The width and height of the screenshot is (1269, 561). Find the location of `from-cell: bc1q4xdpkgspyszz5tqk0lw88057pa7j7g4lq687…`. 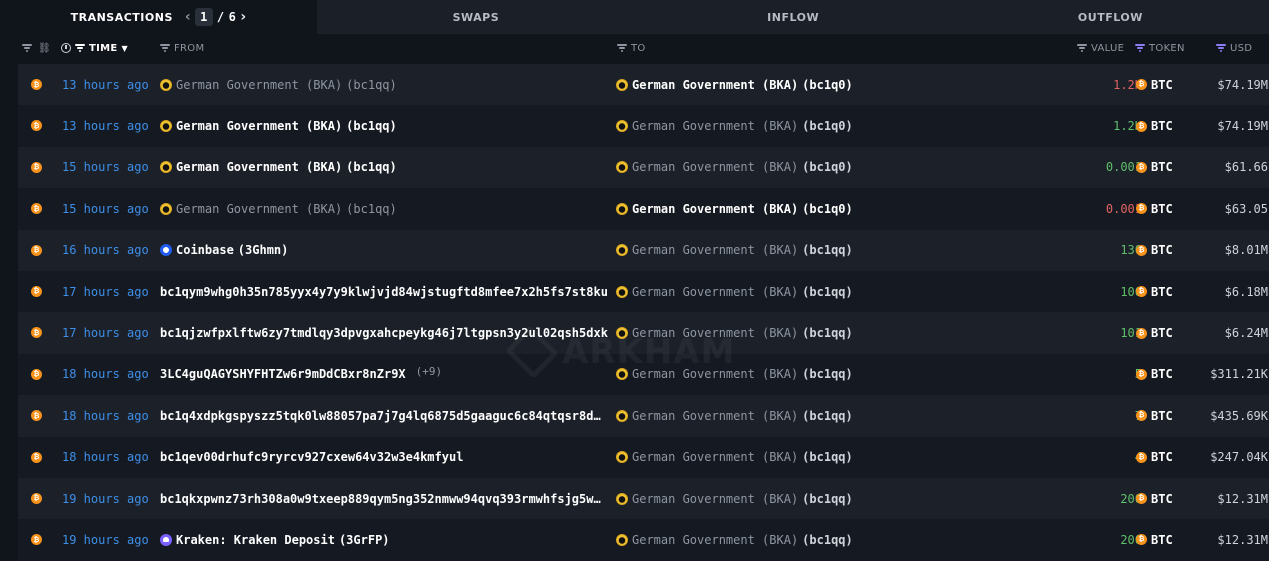

from-cell: bc1q4xdpkgspyszz5tqk0lw88057pa7j7g4lq687… is located at coordinates (385, 415).